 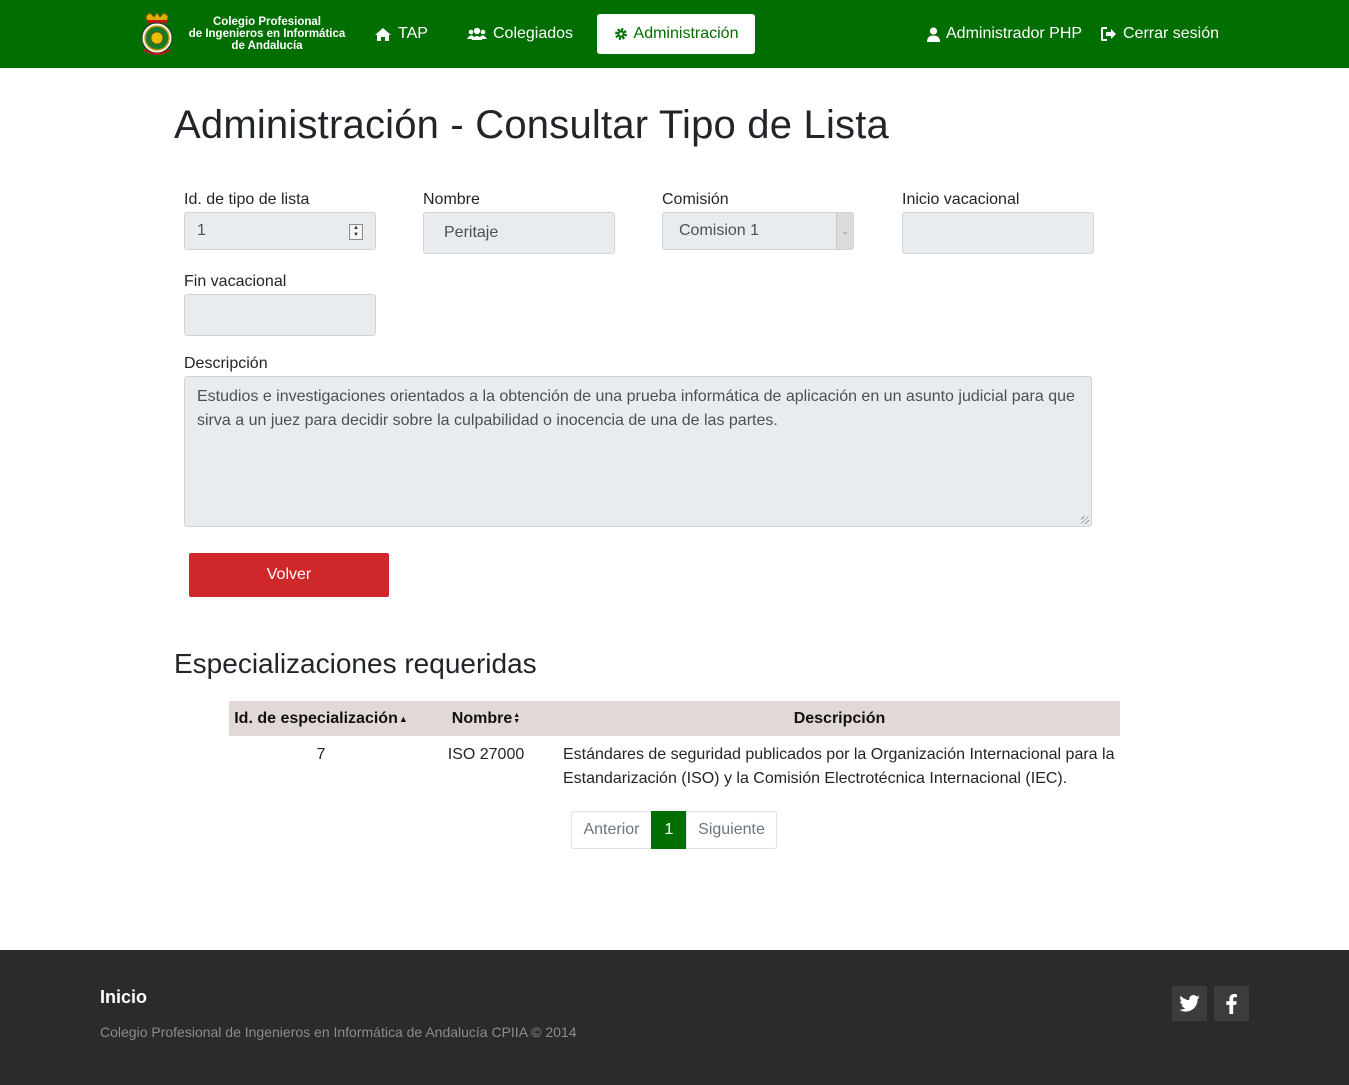 I want to click on comision-select: Comision 1 ⌄, so click(x=758, y=231).